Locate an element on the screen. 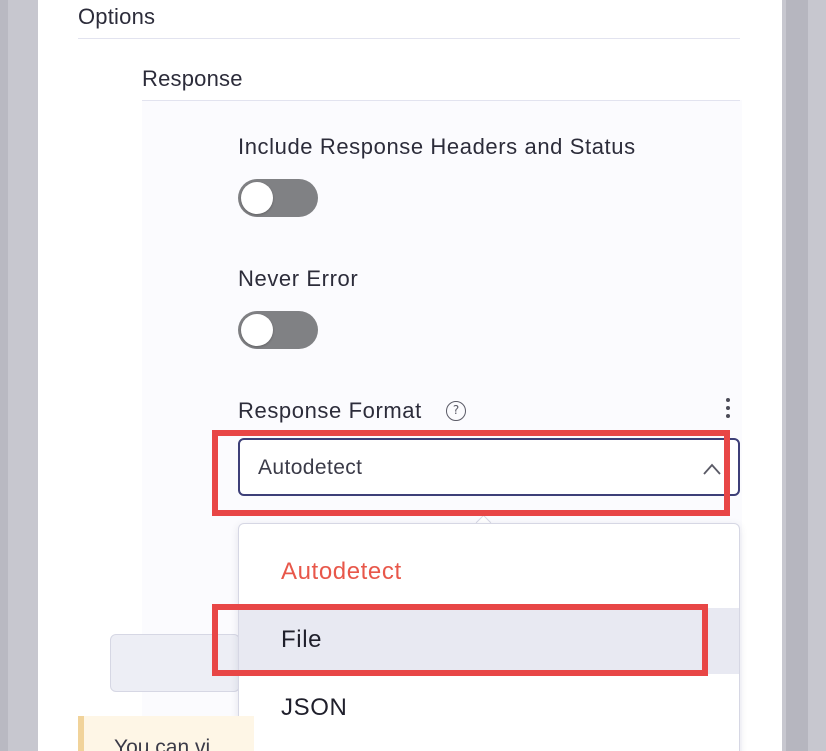  info-notice: You can vi is located at coordinates (166, 733).